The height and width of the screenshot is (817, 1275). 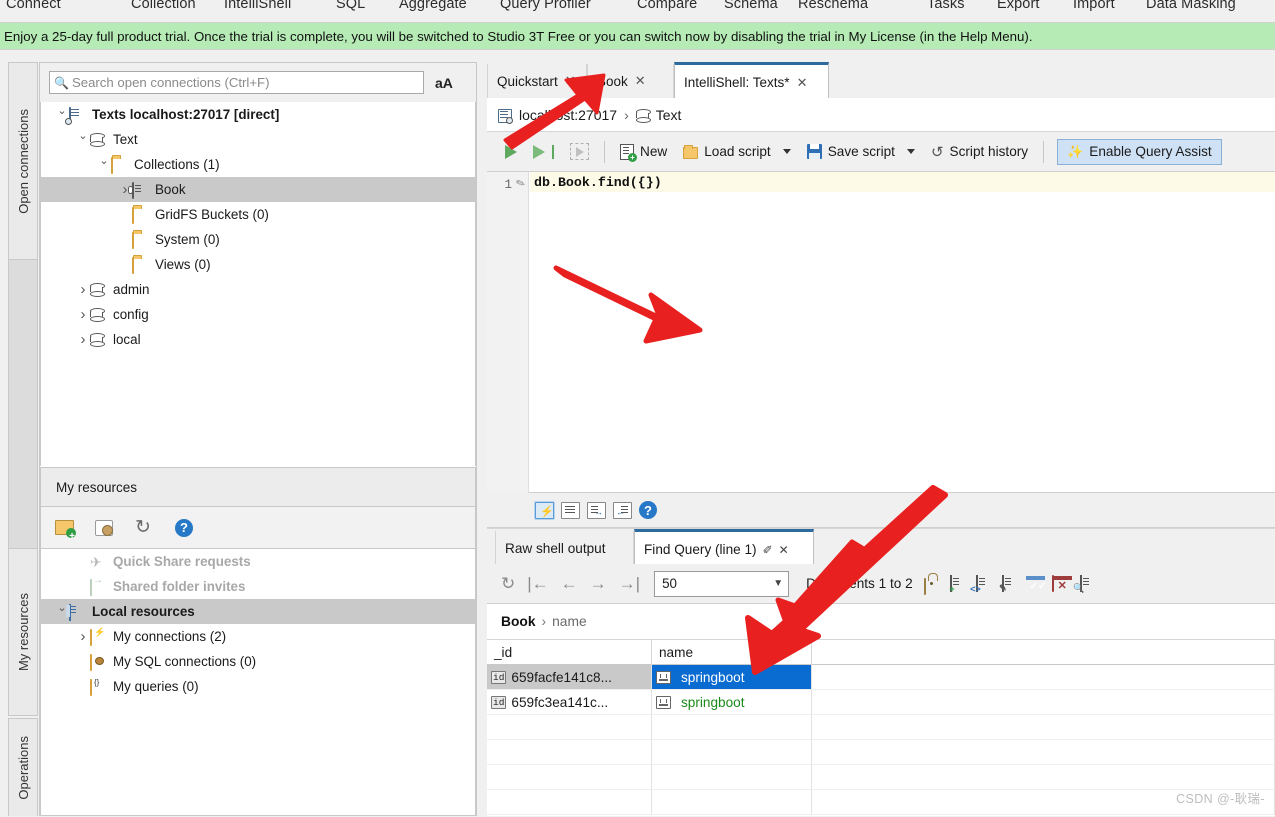 What do you see at coordinates (258, 164) in the screenshot?
I see `tree-item-collections-1: Collections (1)` at bounding box center [258, 164].